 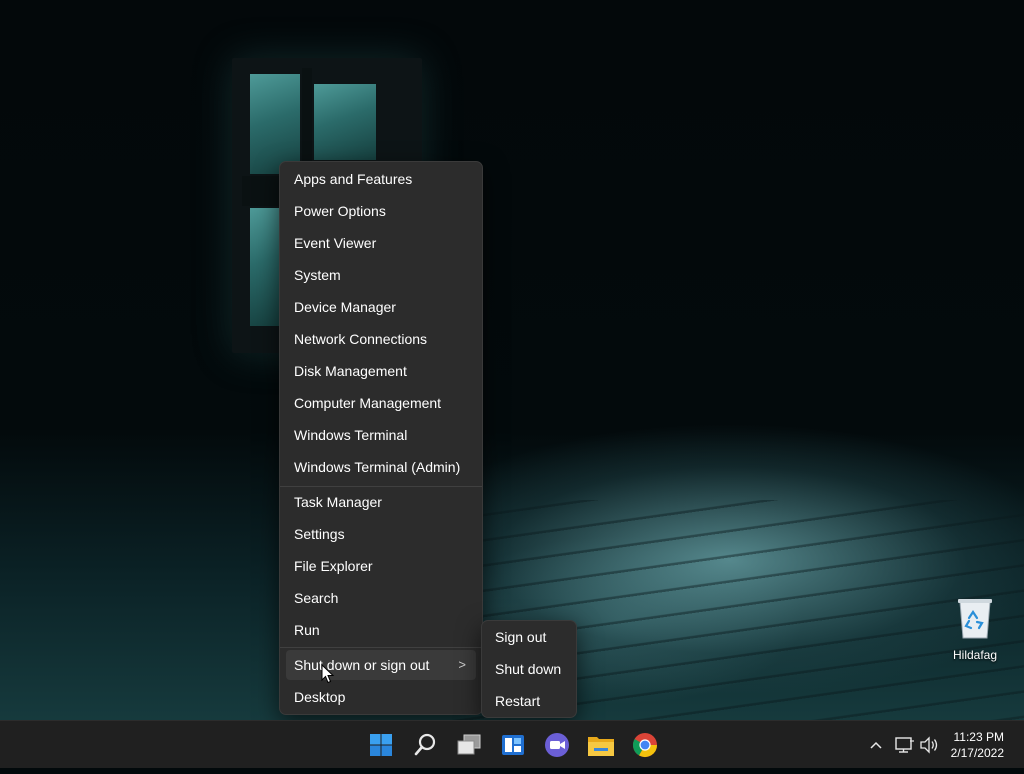 I want to click on desktop-icon-label: Hildafag, so click(x=975, y=655).